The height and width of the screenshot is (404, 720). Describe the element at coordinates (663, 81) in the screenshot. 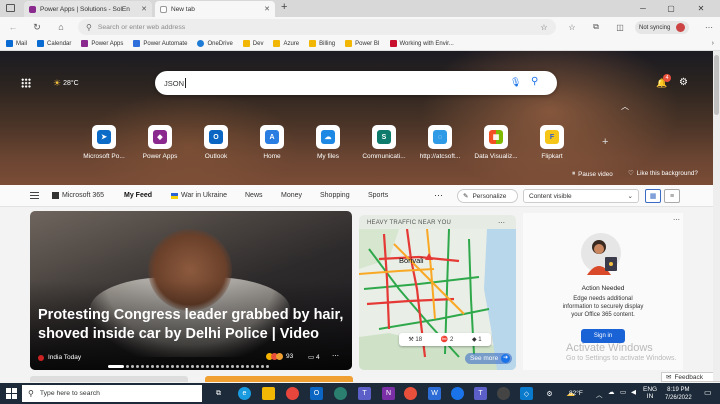

I see `notifications-bell-icon: 🔔 4` at that location.